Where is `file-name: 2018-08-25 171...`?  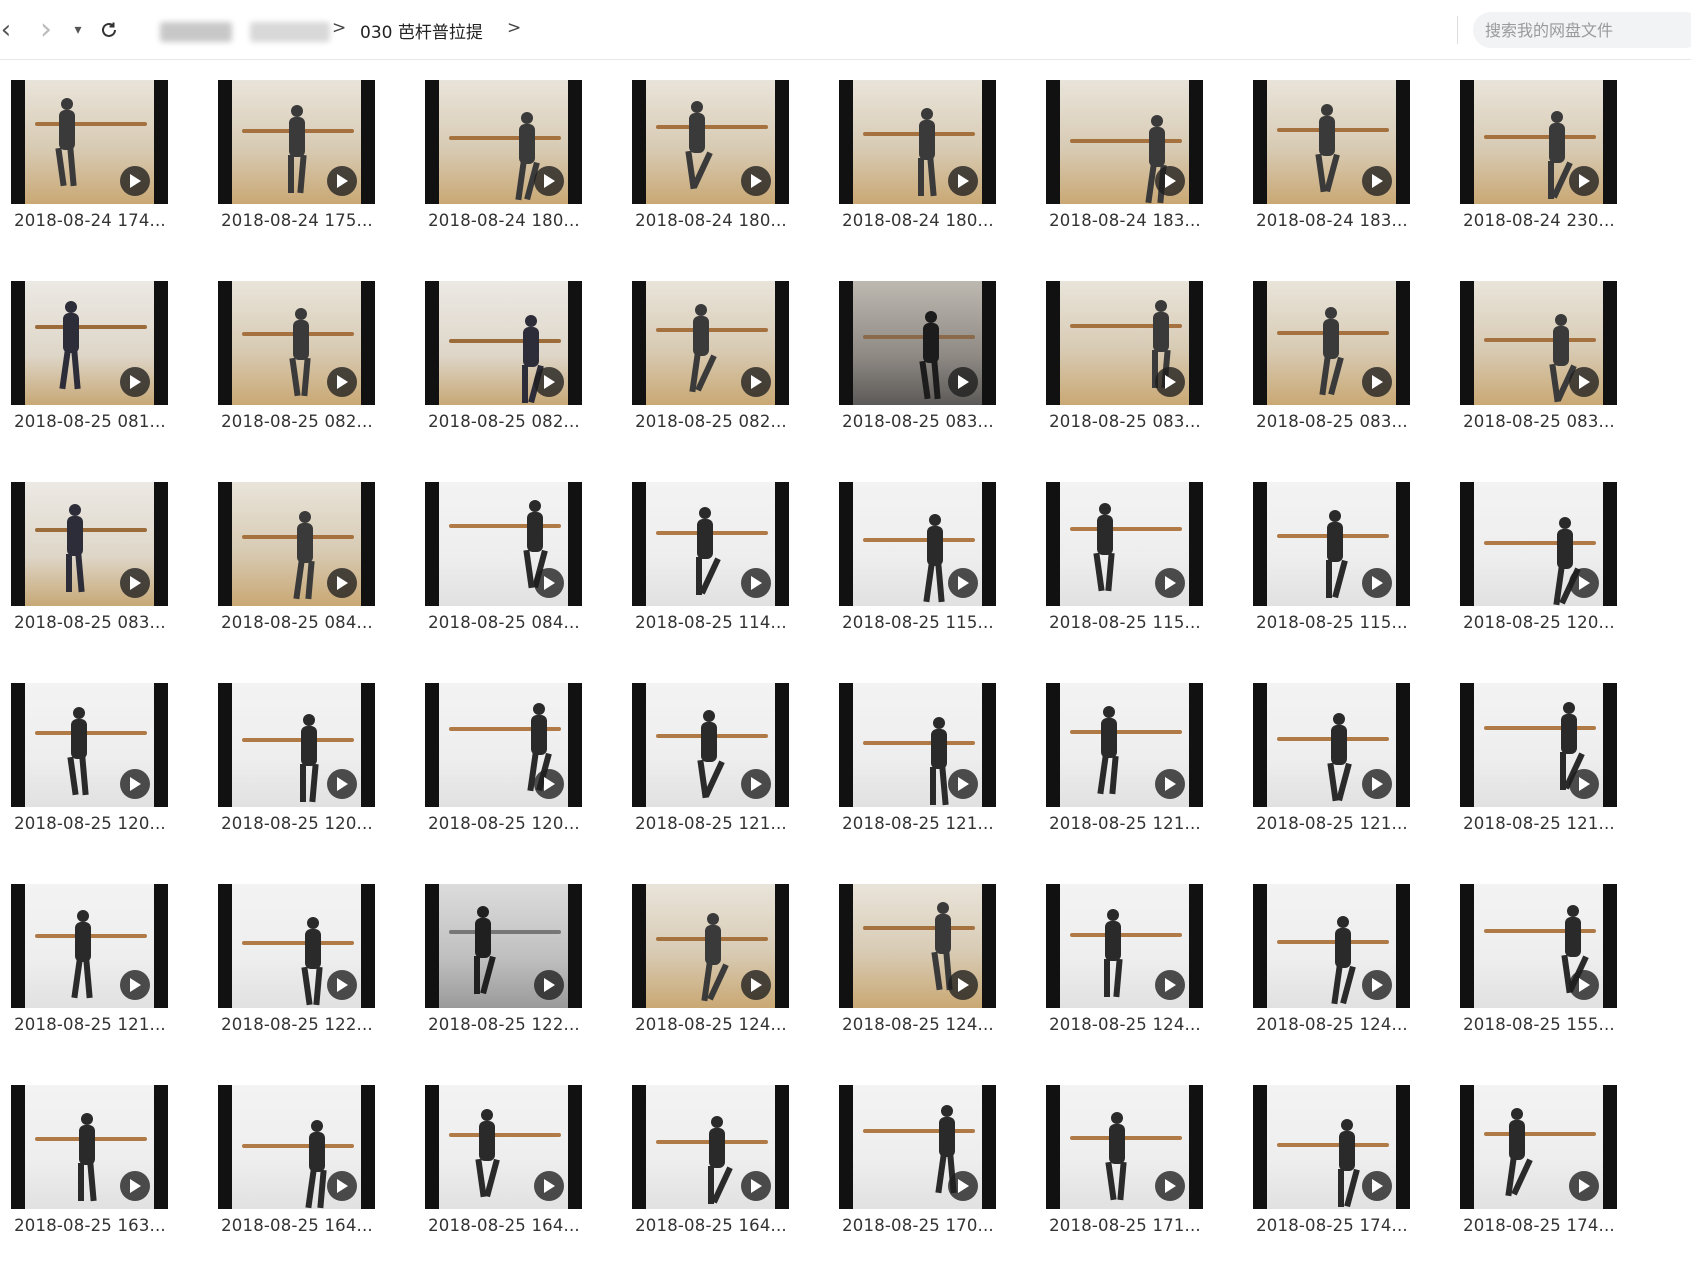
file-name: 2018-08-25 171... is located at coordinates (1125, 1225).